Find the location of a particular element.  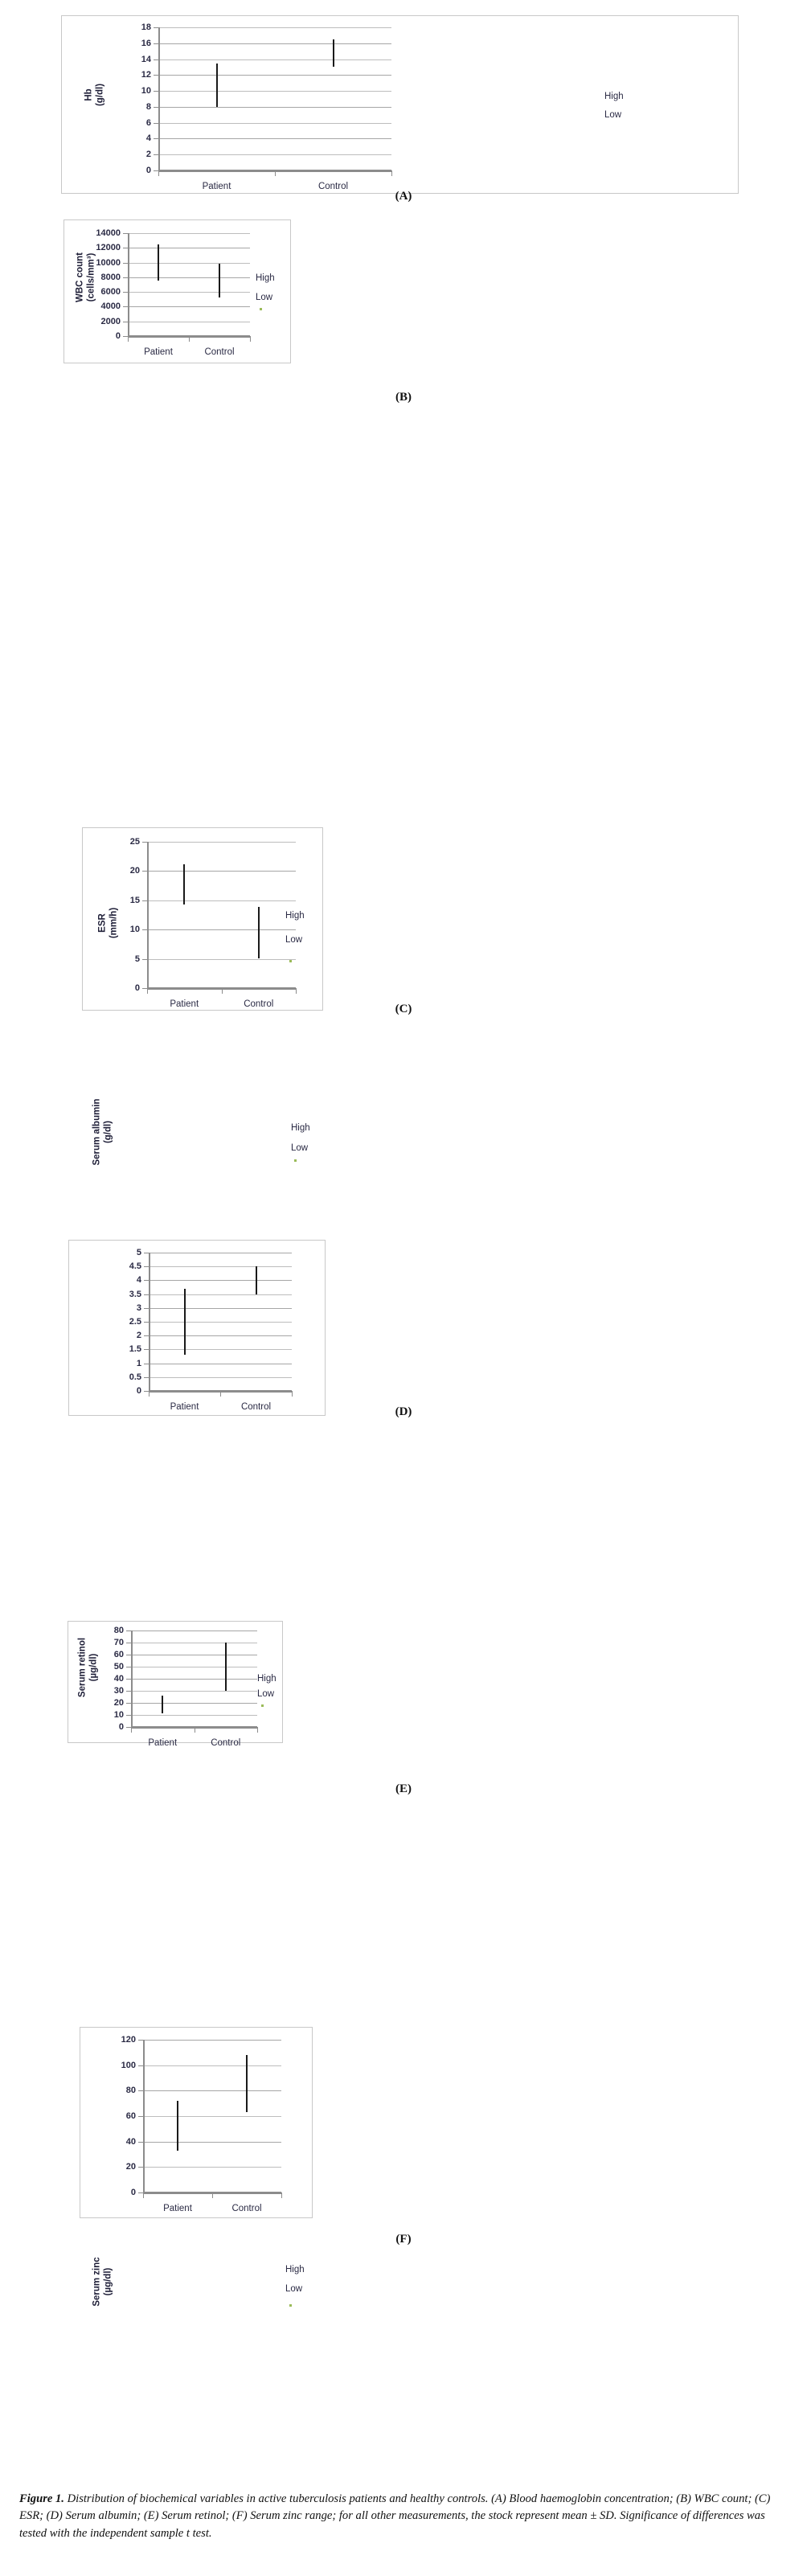

y-tick-label: 6000 is located at coordinates (110, 292).